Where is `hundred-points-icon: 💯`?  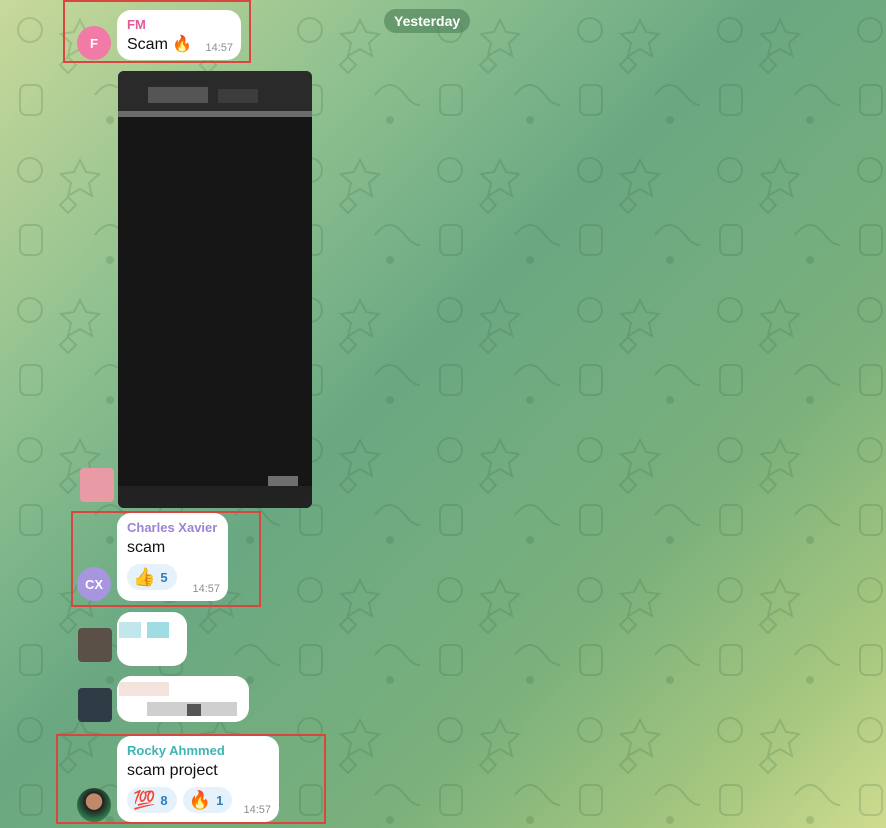 hundred-points-icon: 💯 is located at coordinates (144, 800).